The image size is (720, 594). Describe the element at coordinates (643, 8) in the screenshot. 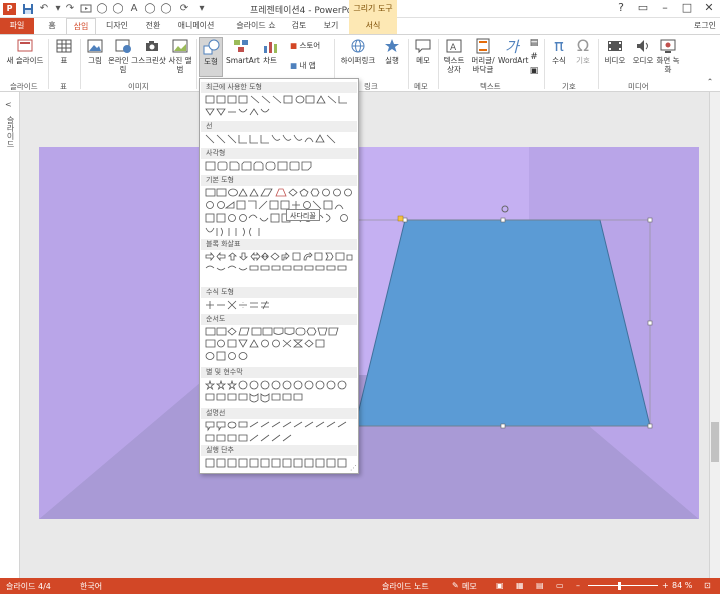

I see `ribbon-display-options-button: ▭` at that location.